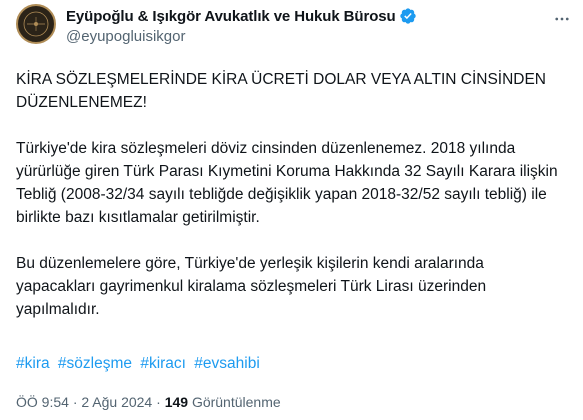 Image resolution: width=583 pixels, height=420 pixels. I want to click on hashtag-list: #kira #sözleşme #kiracı #evsahibi, so click(140, 364).